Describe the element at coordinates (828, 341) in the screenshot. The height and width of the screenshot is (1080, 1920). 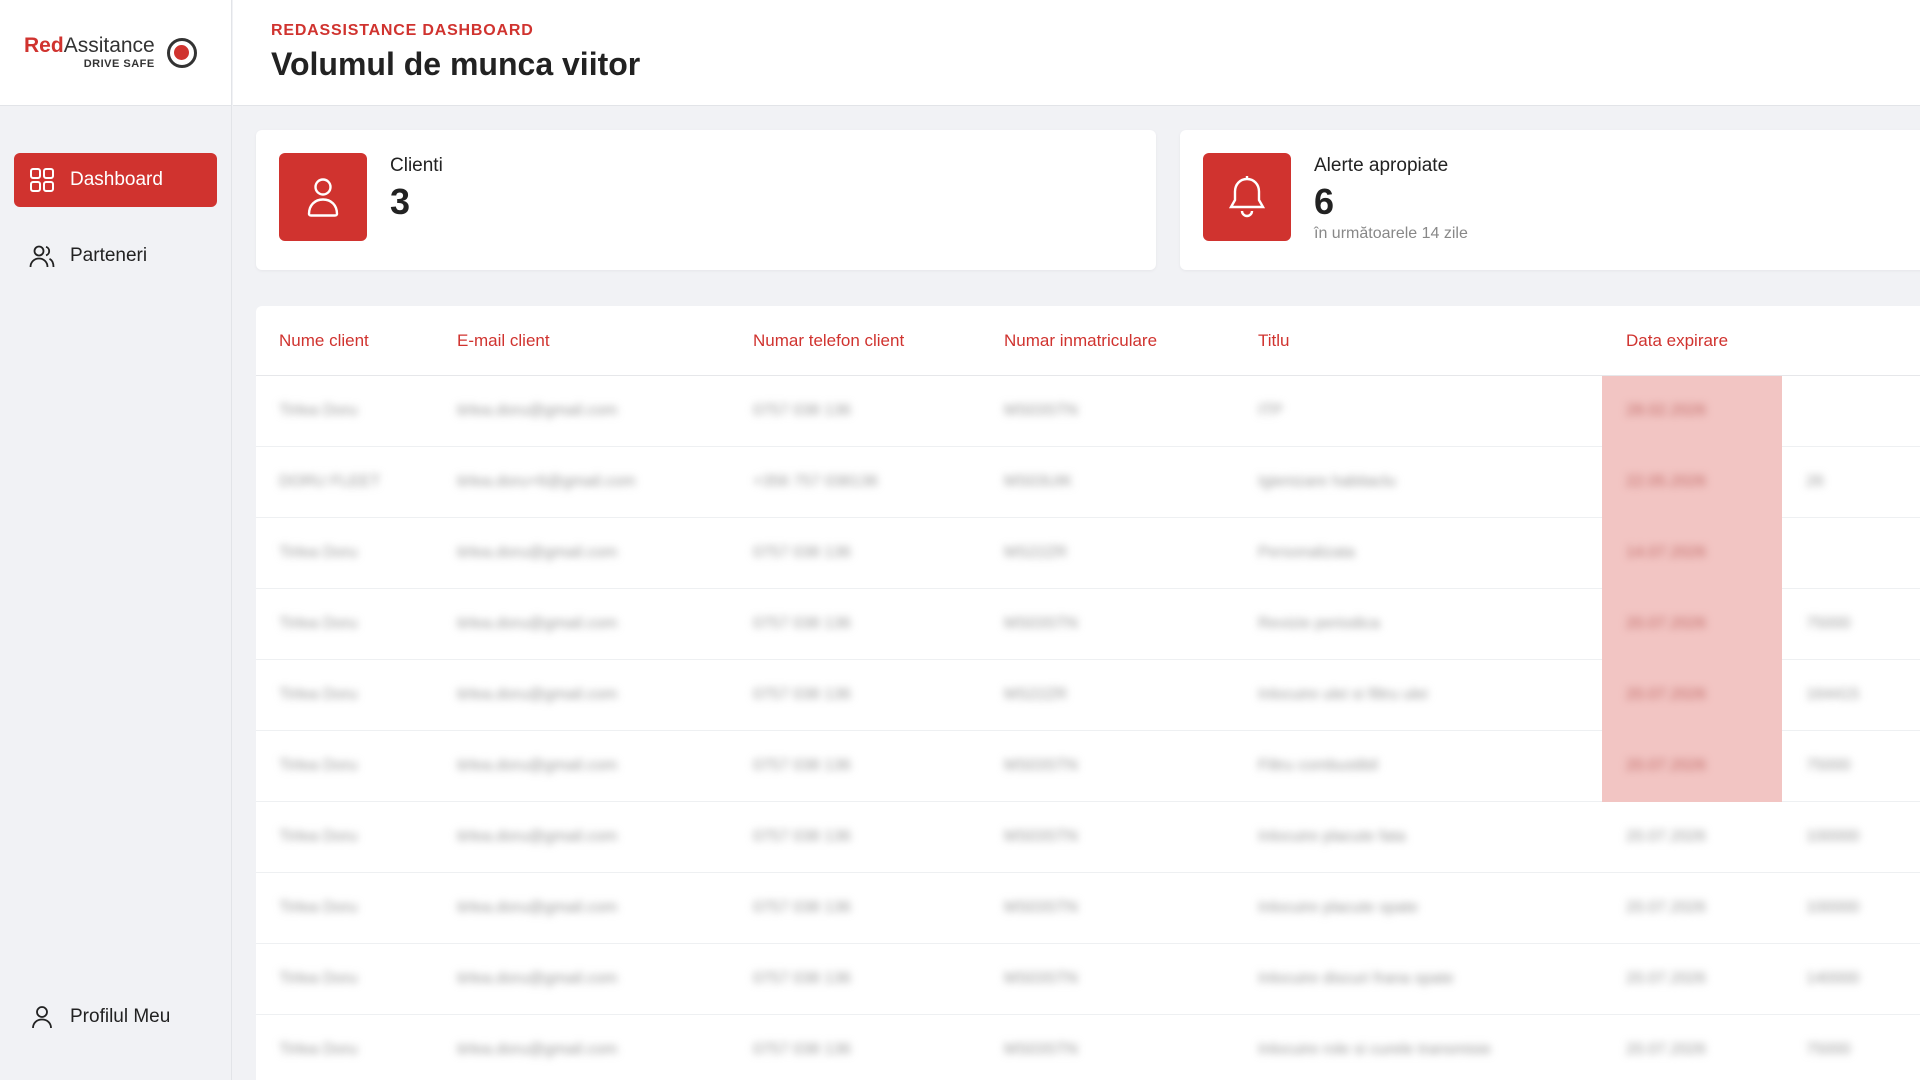
I see `column-header-phone: Numar telefon client` at that location.